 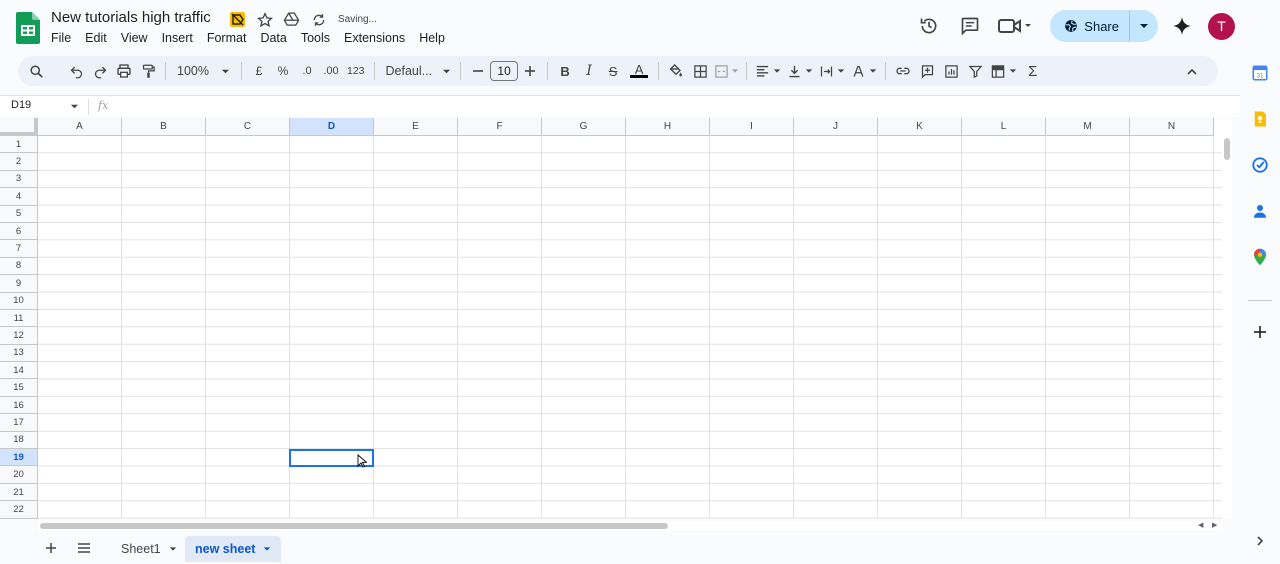 I want to click on text-rotation-button, so click(x=864, y=71).